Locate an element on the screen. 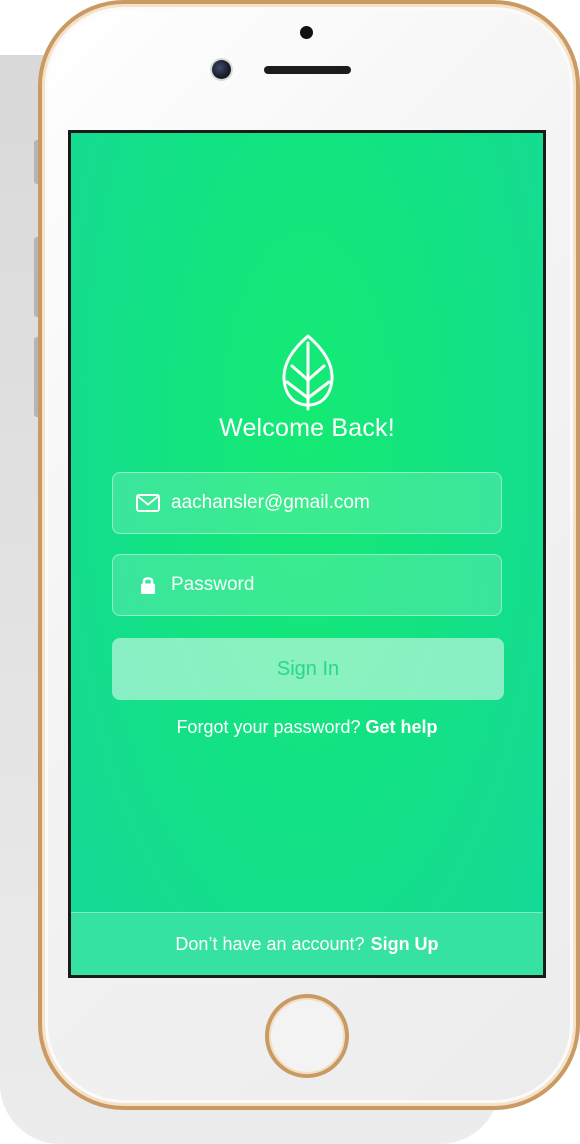 The height and width of the screenshot is (1144, 580). forgot-password-text: Forgot your password? is located at coordinates (268, 727).